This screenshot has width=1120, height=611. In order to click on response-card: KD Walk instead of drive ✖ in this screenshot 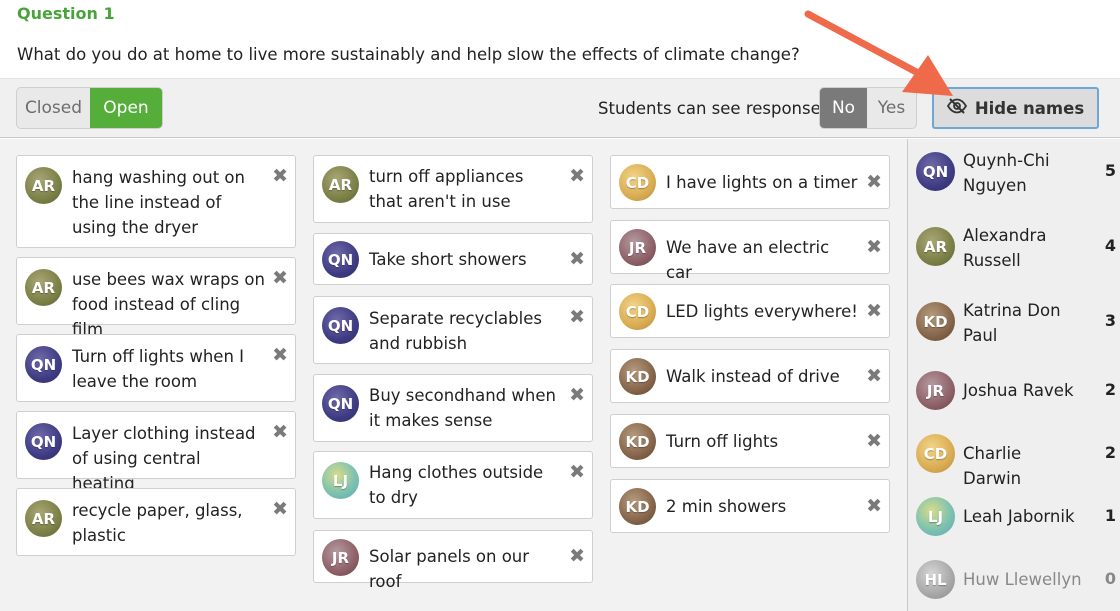, I will do `click(750, 376)`.